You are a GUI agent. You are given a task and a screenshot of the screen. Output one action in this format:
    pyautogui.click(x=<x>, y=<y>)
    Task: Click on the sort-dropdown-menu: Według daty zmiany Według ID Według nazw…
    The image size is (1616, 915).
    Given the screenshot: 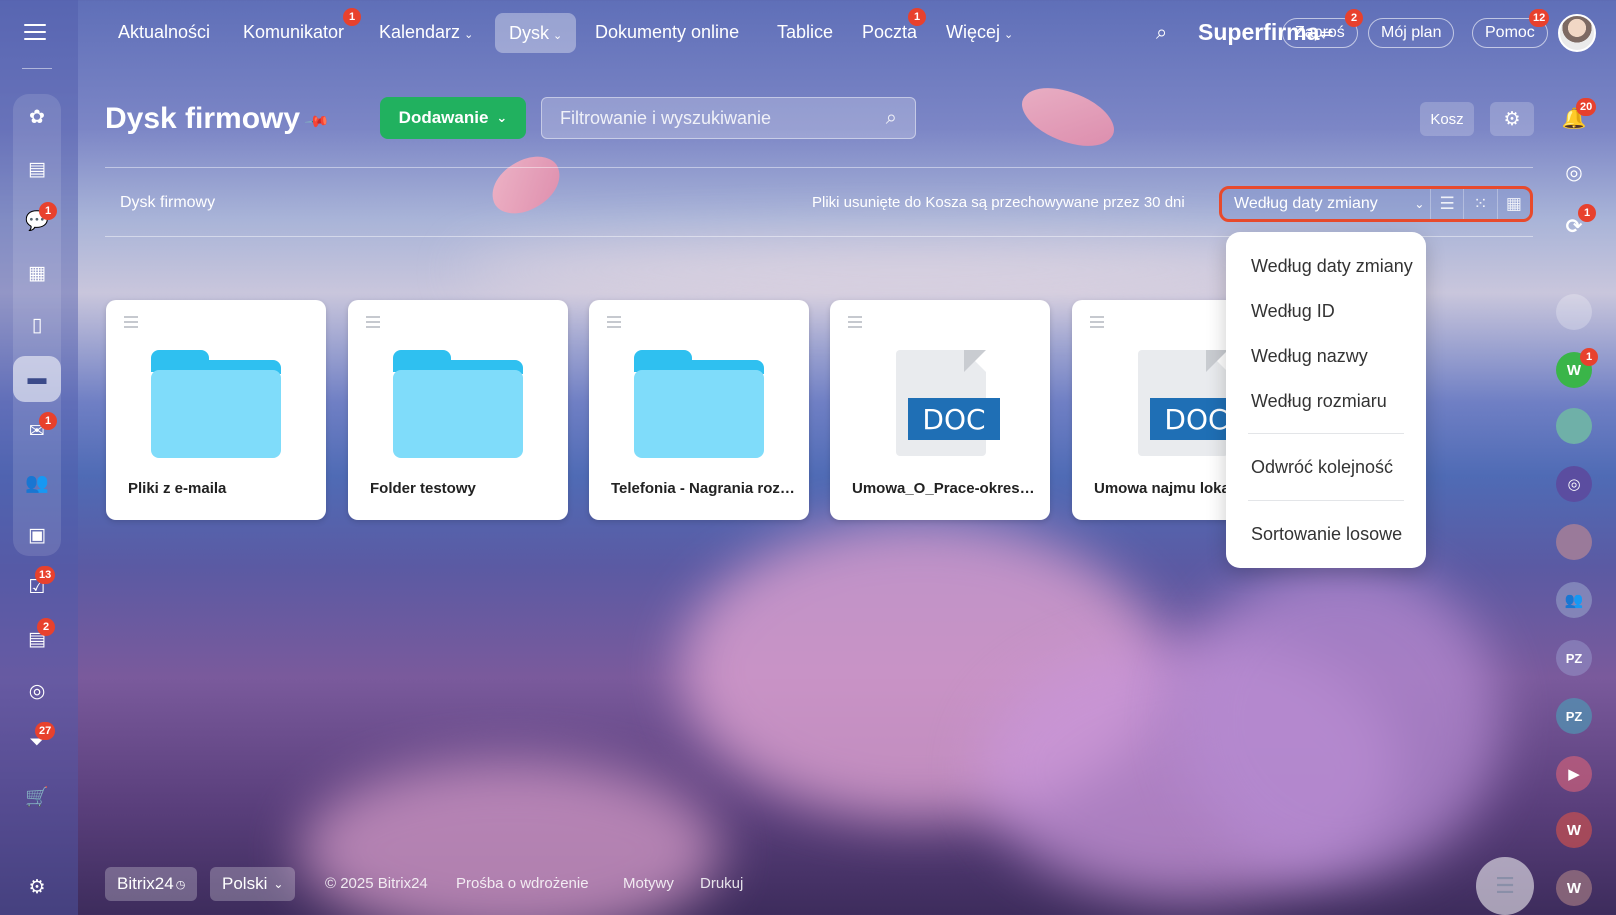 What is the action you would take?
    pyautogui.click(x=1326, y=400)
    